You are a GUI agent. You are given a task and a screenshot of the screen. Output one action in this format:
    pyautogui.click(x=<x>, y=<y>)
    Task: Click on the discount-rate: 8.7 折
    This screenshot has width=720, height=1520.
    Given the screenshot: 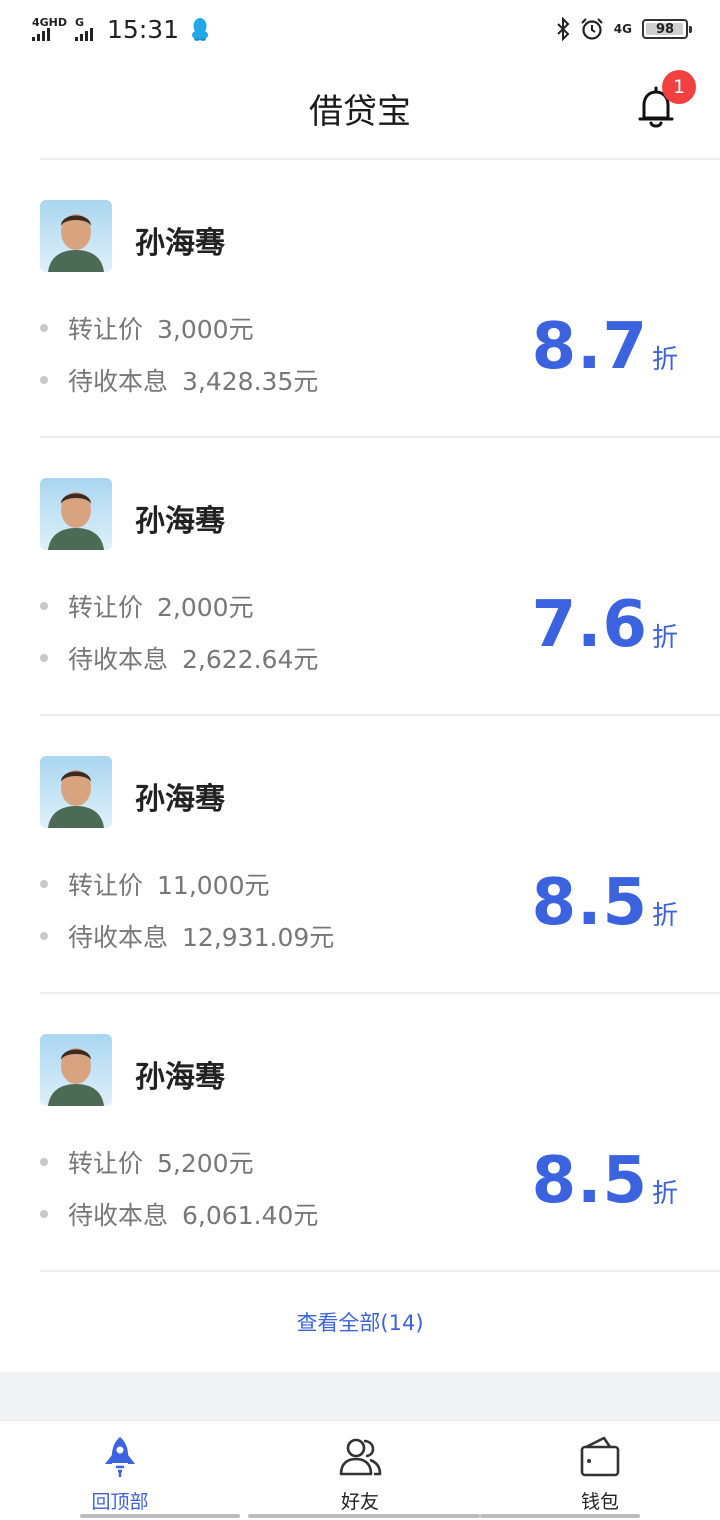 What is the action you would take?
    pyautogui.click(x=605, y=347)
    